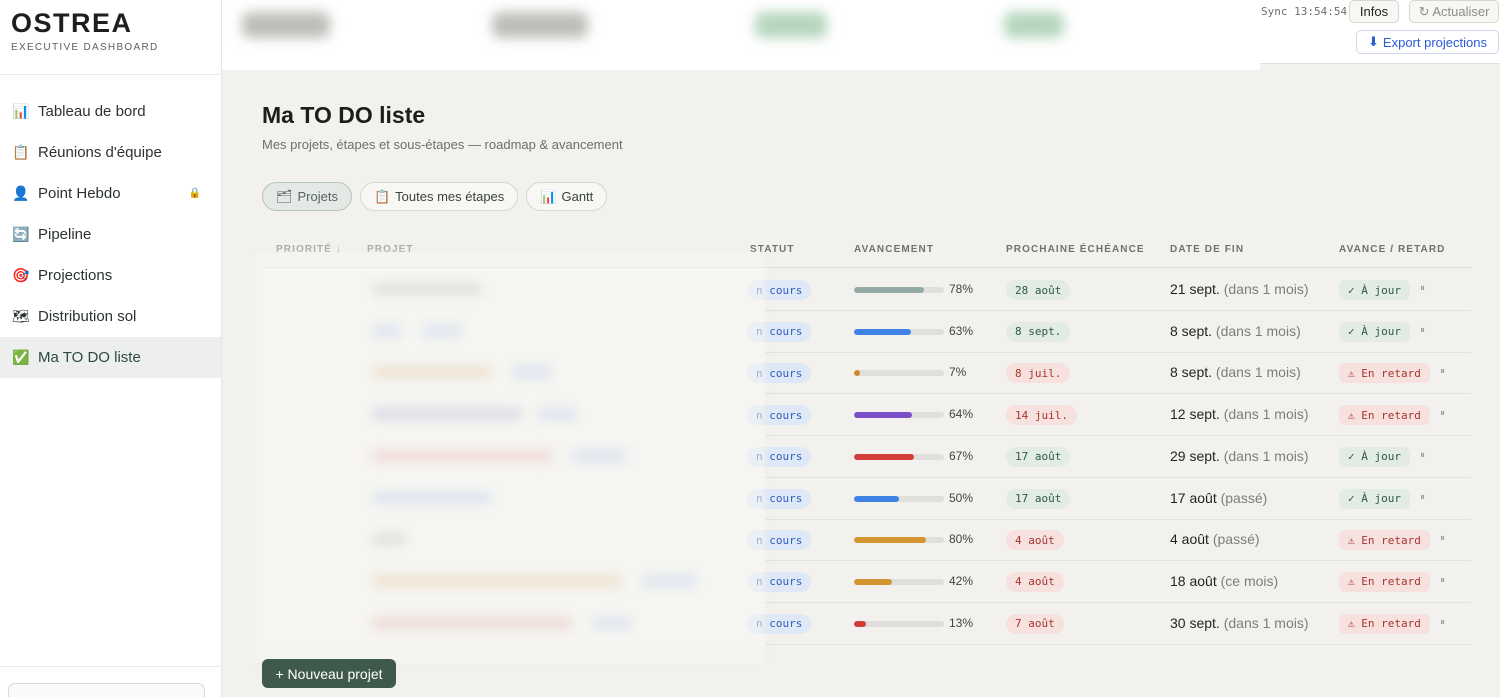 The height and width of the screenshot is (697, 1500). Describe the element at coordinates (1454, 11) in the screenshot. I see `refresh-button: ↻ Actualiser` at that location.